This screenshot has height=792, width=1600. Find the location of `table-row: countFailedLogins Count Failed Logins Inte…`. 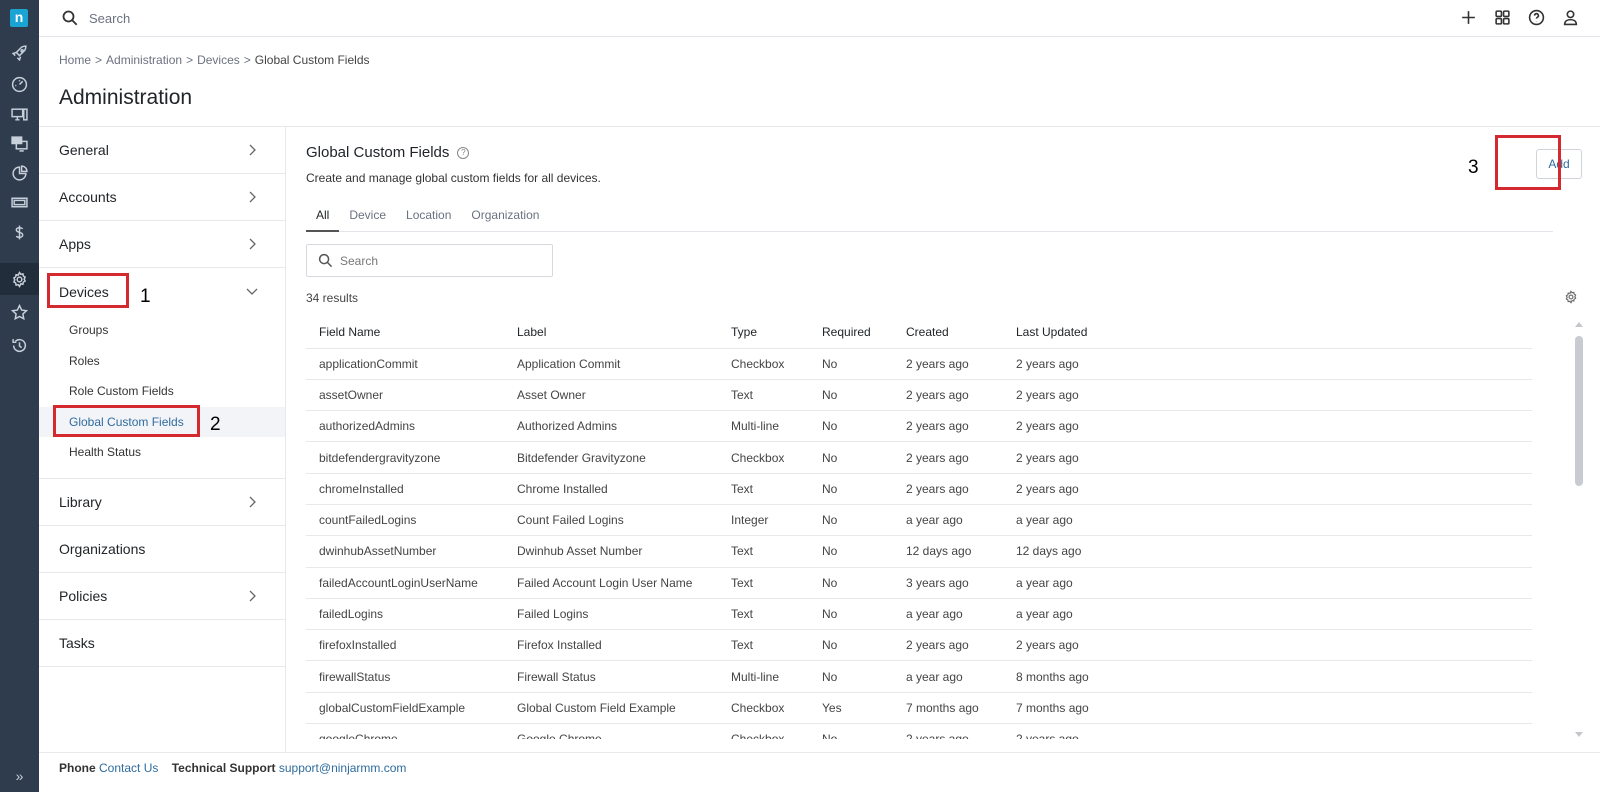

table-row: countFailedLogins Count Failed Logins Inte… is located at coordinates (919, 520).